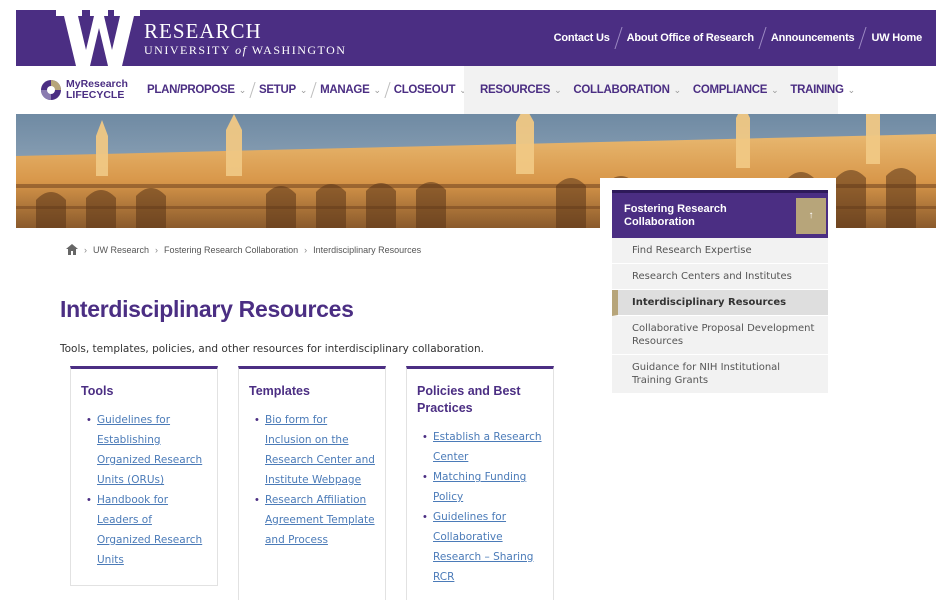 The height and width of the screenshot is (600, 941). I want to click on sidebar-item-find-expertise: Find Research Expertise, so click(720, 251).